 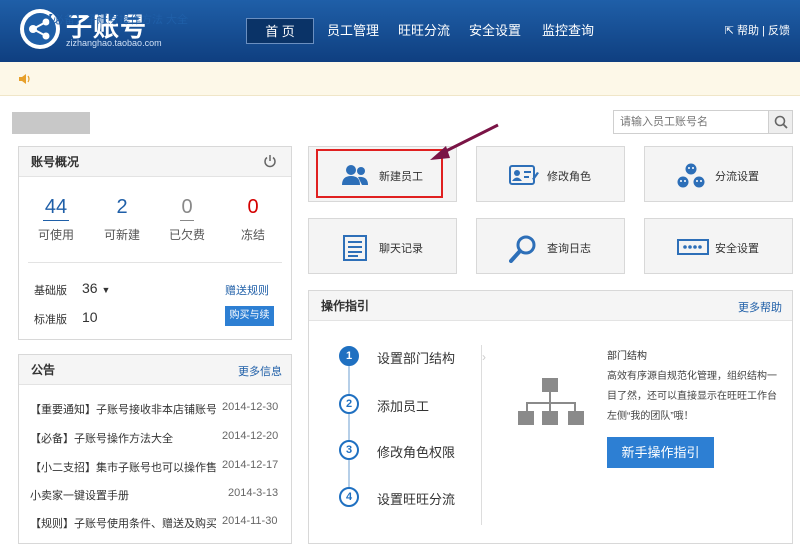 What do you see at coordinates (495, 31) in the screenshot?
I see `nav-security-settings: 安全设置` at bounding box center [495, 31].